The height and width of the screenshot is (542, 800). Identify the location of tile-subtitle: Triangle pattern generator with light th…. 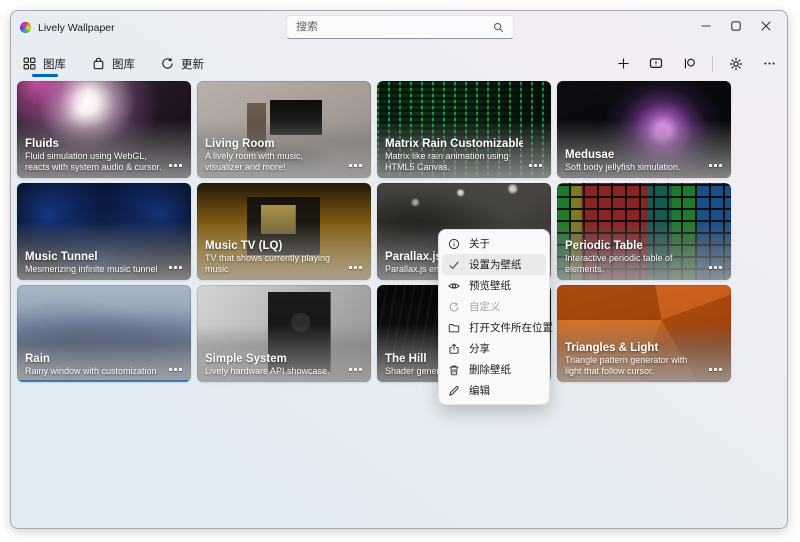
(626, 365).